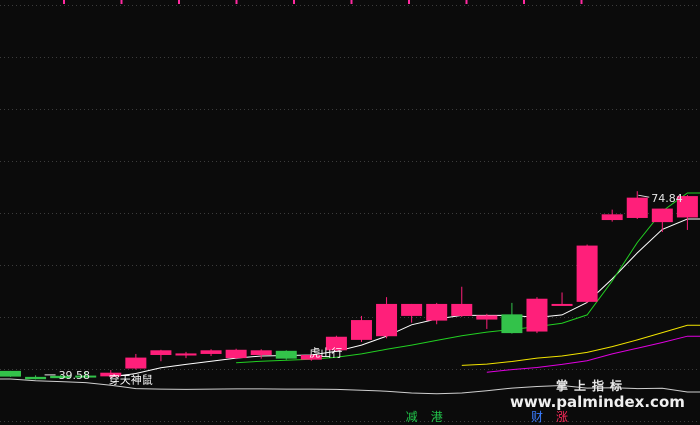 This screenshot has height=425, width=700. I want to click on bottom-tag-jian: 减, so click(412, 417).